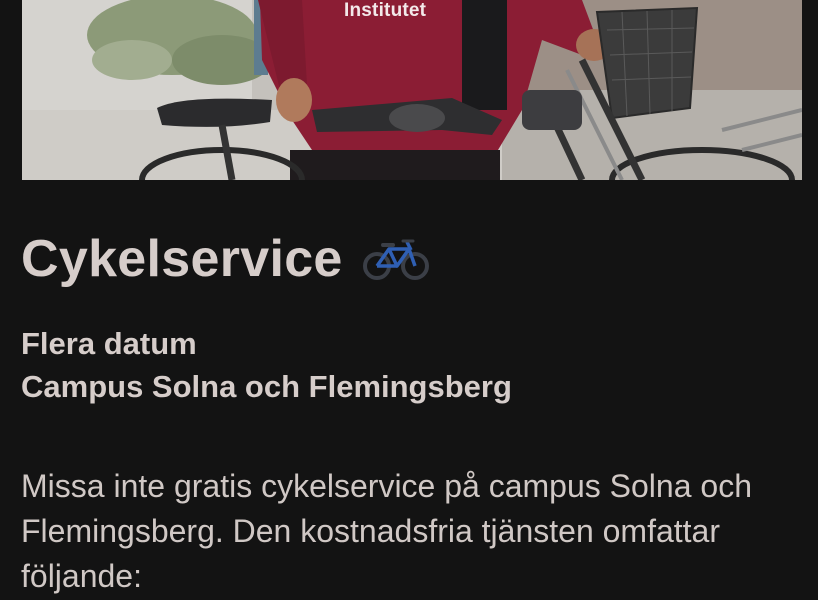 This screenshot has height=600, width=818. I want to click on title-row: Cykelservice, so click(226, 259).